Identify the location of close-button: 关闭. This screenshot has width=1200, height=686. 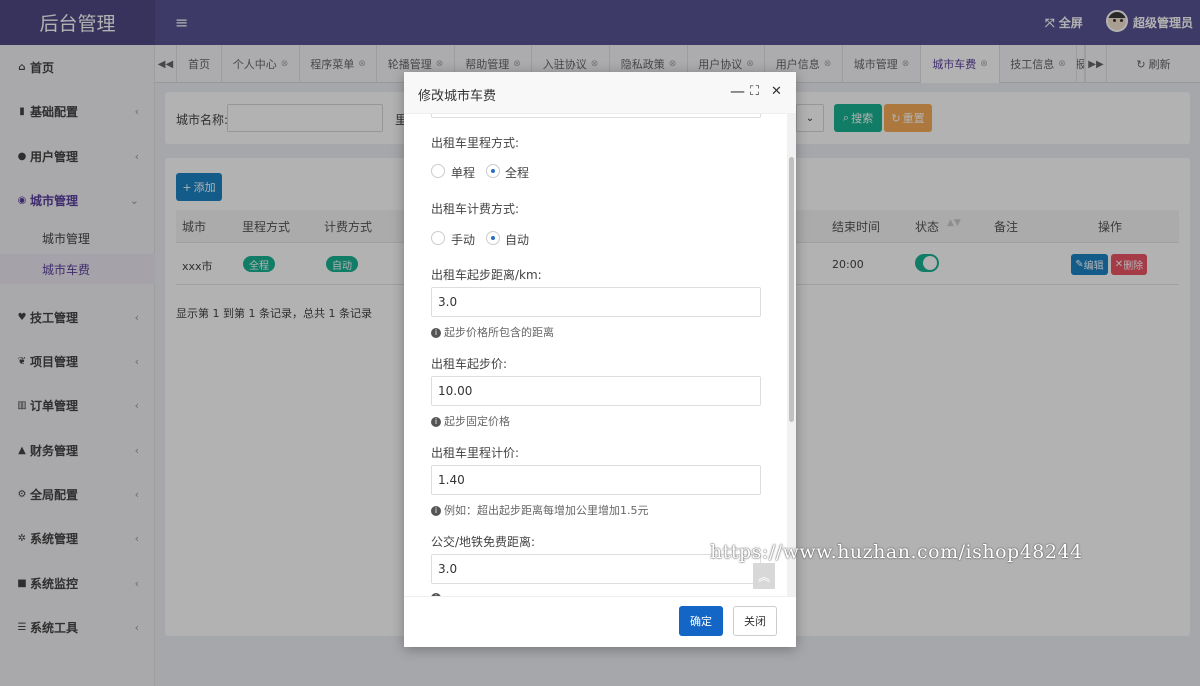
(755, 621).